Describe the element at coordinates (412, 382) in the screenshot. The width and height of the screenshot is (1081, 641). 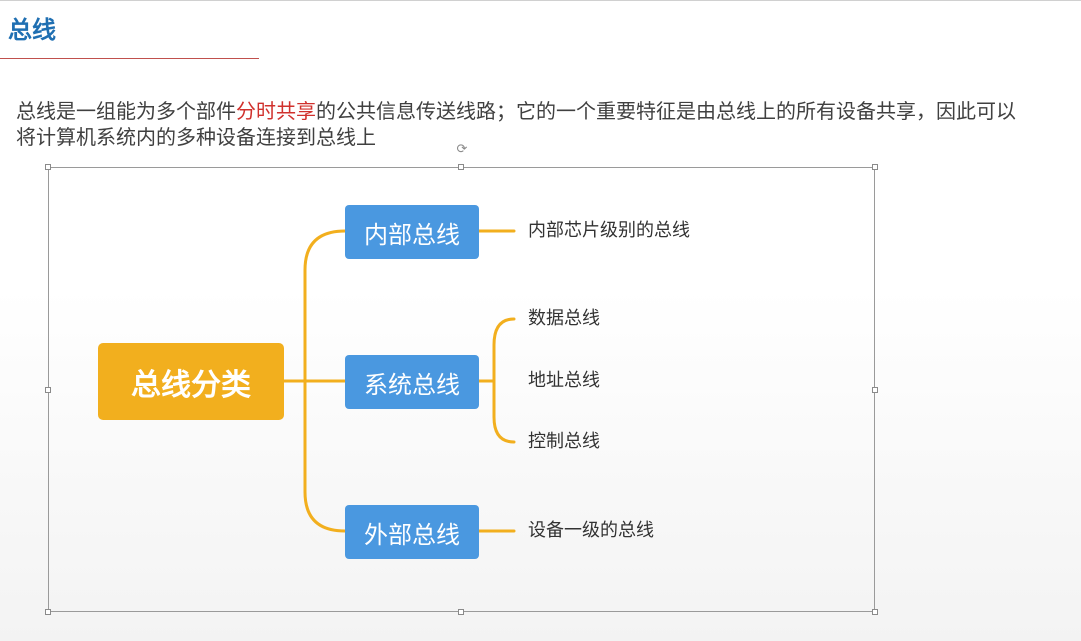
I see `category-node-system-bus: 系统总线` at that location.